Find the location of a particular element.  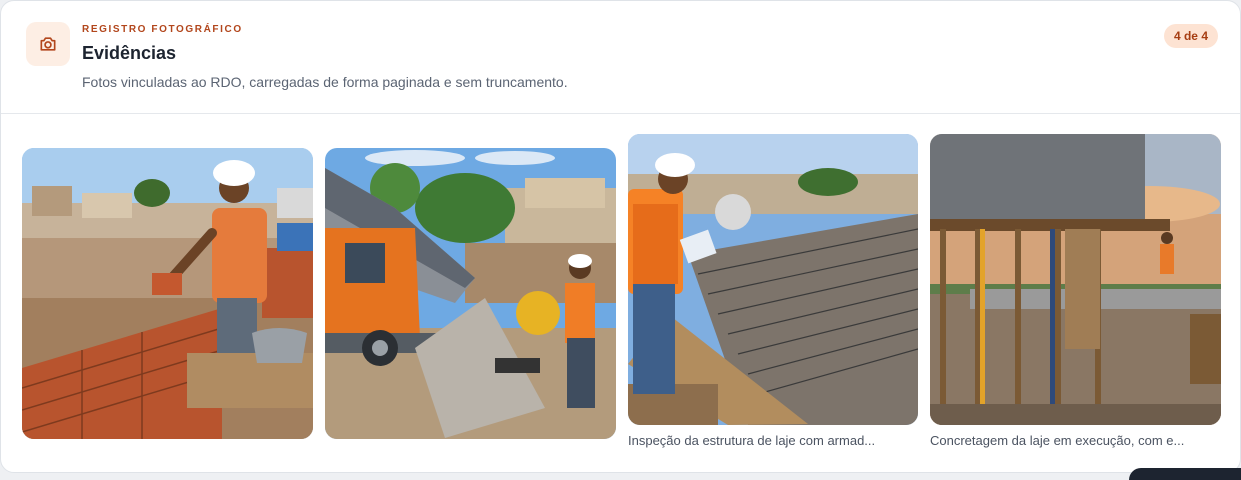

photo-thumbnail-rebar-inspection is located at coordinates (773, 279).